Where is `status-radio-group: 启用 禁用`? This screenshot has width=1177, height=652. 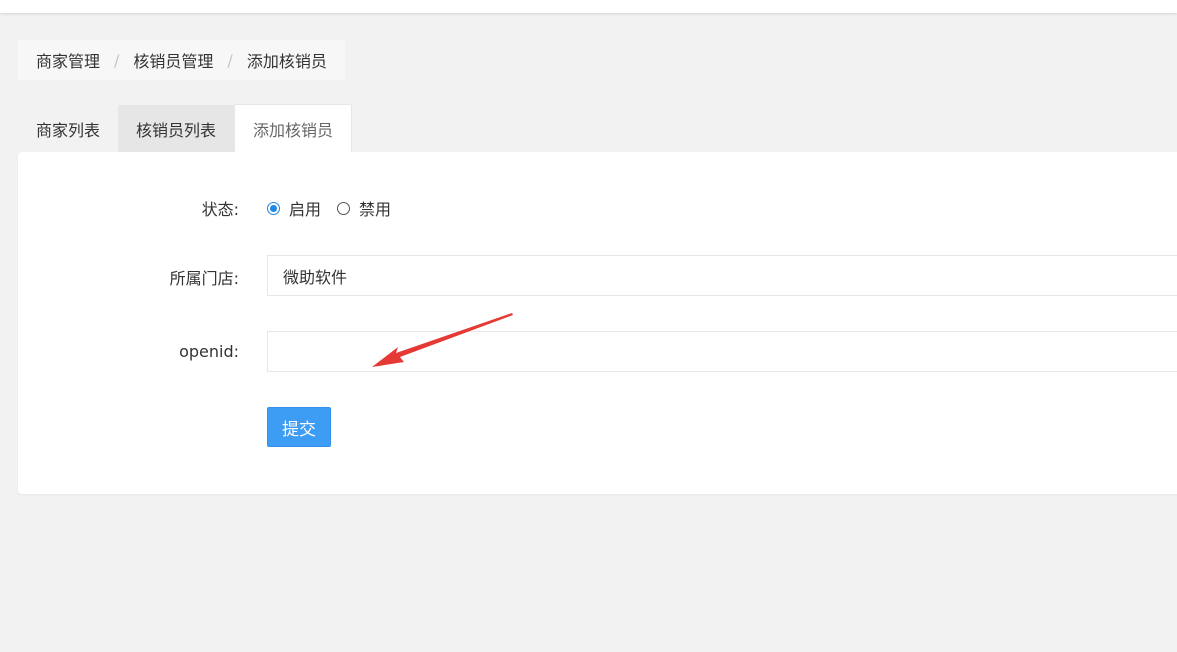 status-radio-group: 启用 禁用 is located at coordinates (337, 208).